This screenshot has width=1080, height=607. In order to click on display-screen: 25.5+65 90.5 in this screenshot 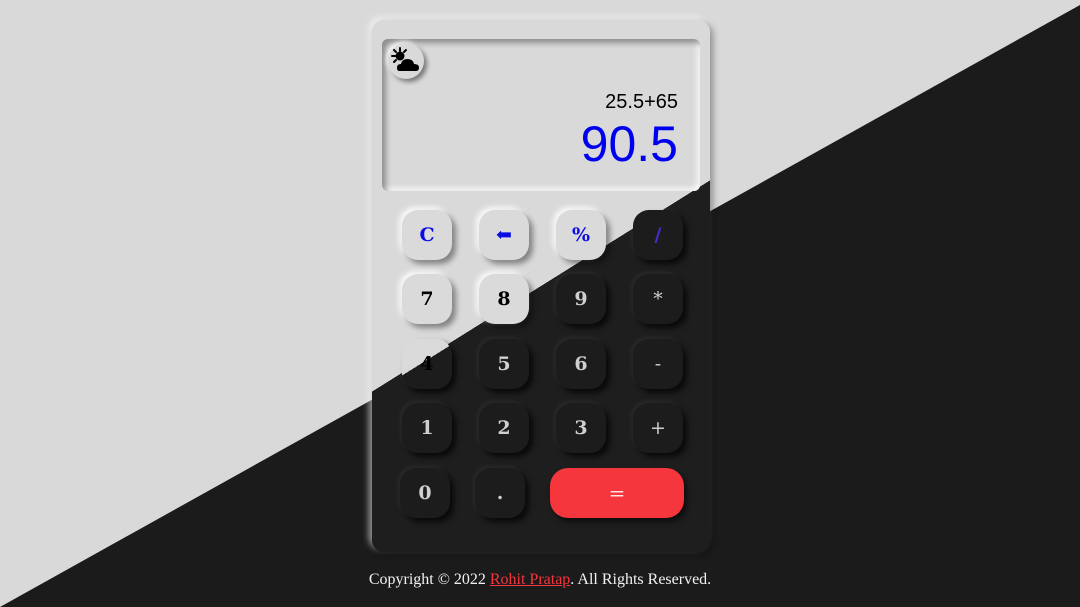, I will do `click(541, 115)`.